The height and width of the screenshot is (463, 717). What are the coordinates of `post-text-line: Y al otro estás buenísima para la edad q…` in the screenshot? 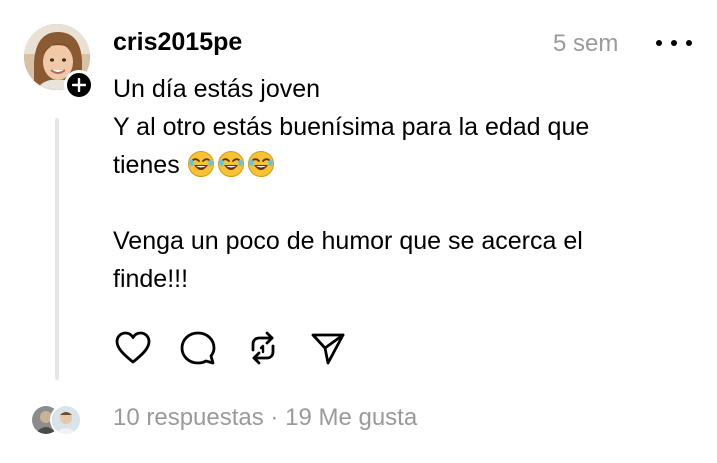 It's located at (351, 127).